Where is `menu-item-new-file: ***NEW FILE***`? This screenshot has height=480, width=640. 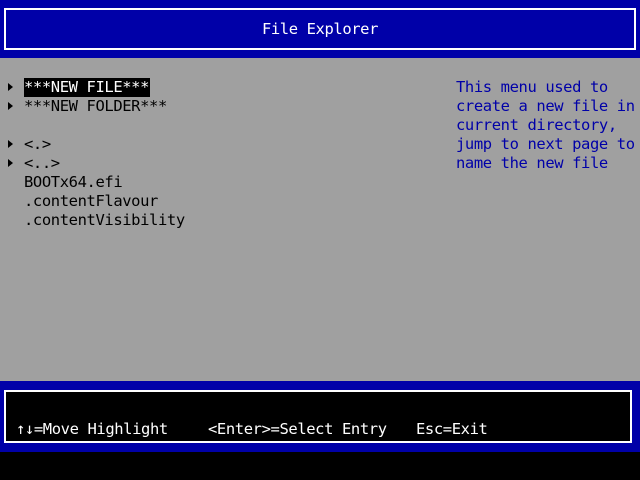
menu-item-new-file: ***NEW FILE*** is located at coordinates (75, 87).